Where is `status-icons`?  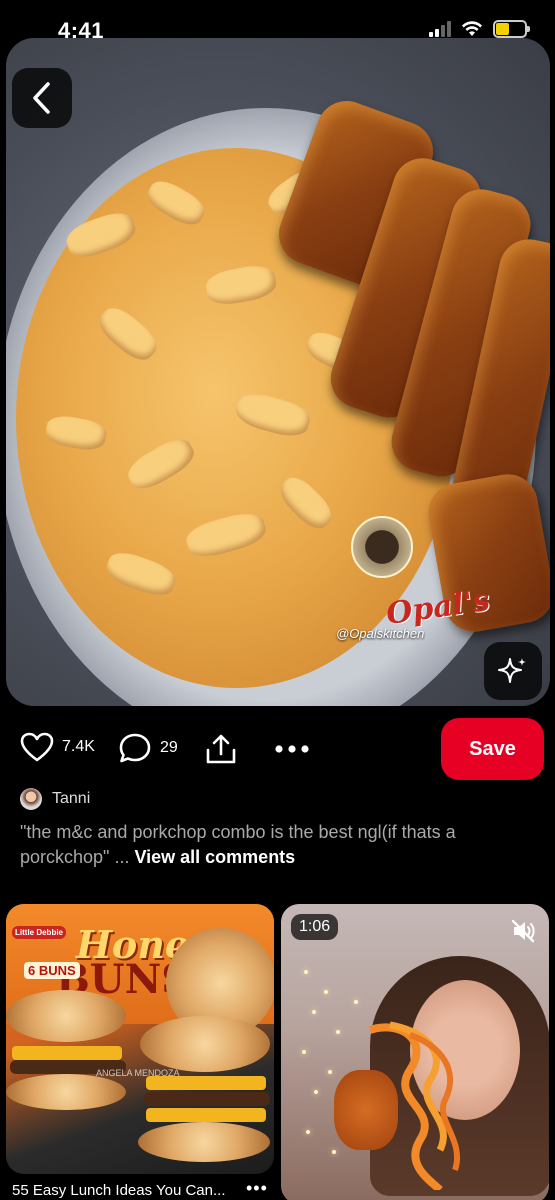
status-icons is located at coordinates (479, 29).